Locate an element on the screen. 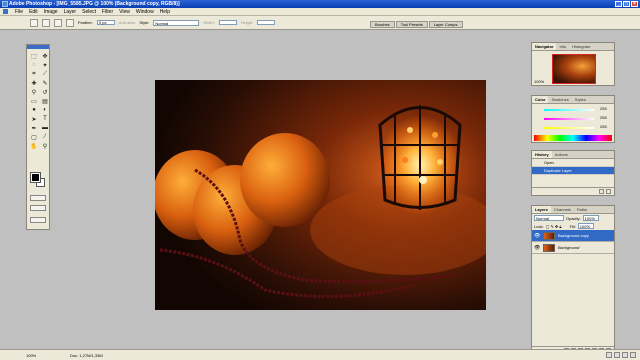 The image size is (640, 360). tab-swatches: Swatches is located at coordinates (559, 99).